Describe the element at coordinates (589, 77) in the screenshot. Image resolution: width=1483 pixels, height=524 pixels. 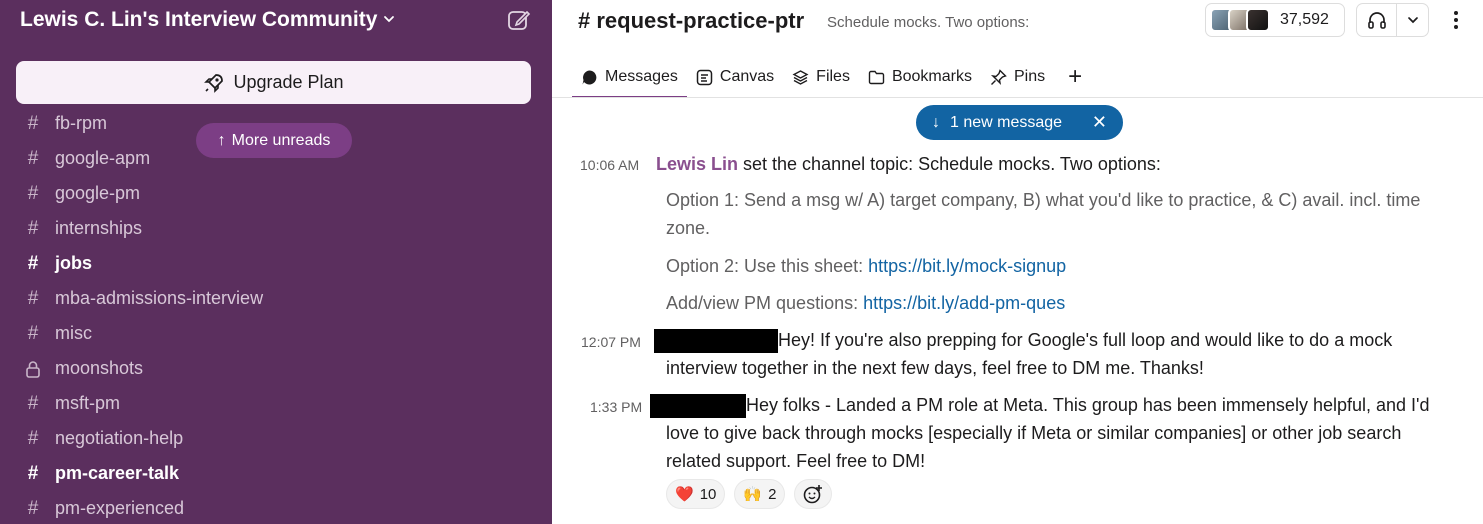
I see `messages-icon` at that location.